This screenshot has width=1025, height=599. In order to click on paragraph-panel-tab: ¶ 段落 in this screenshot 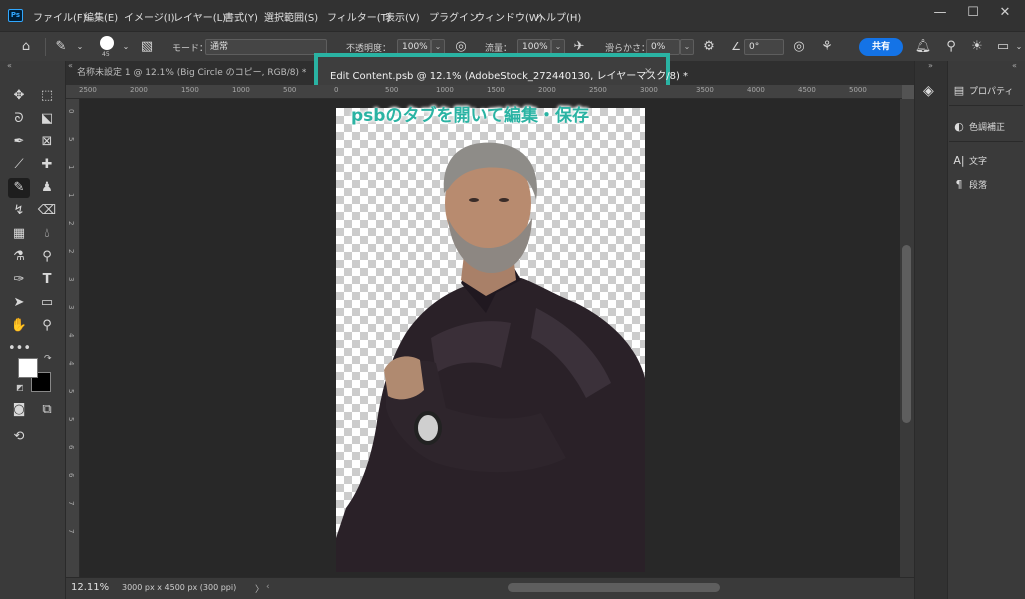, I will do `click(970, 184)`.